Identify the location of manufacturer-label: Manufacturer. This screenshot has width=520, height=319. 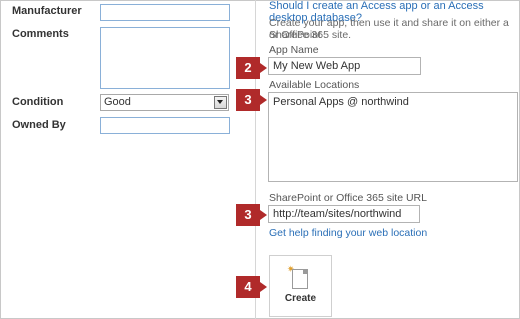
(47, 11).